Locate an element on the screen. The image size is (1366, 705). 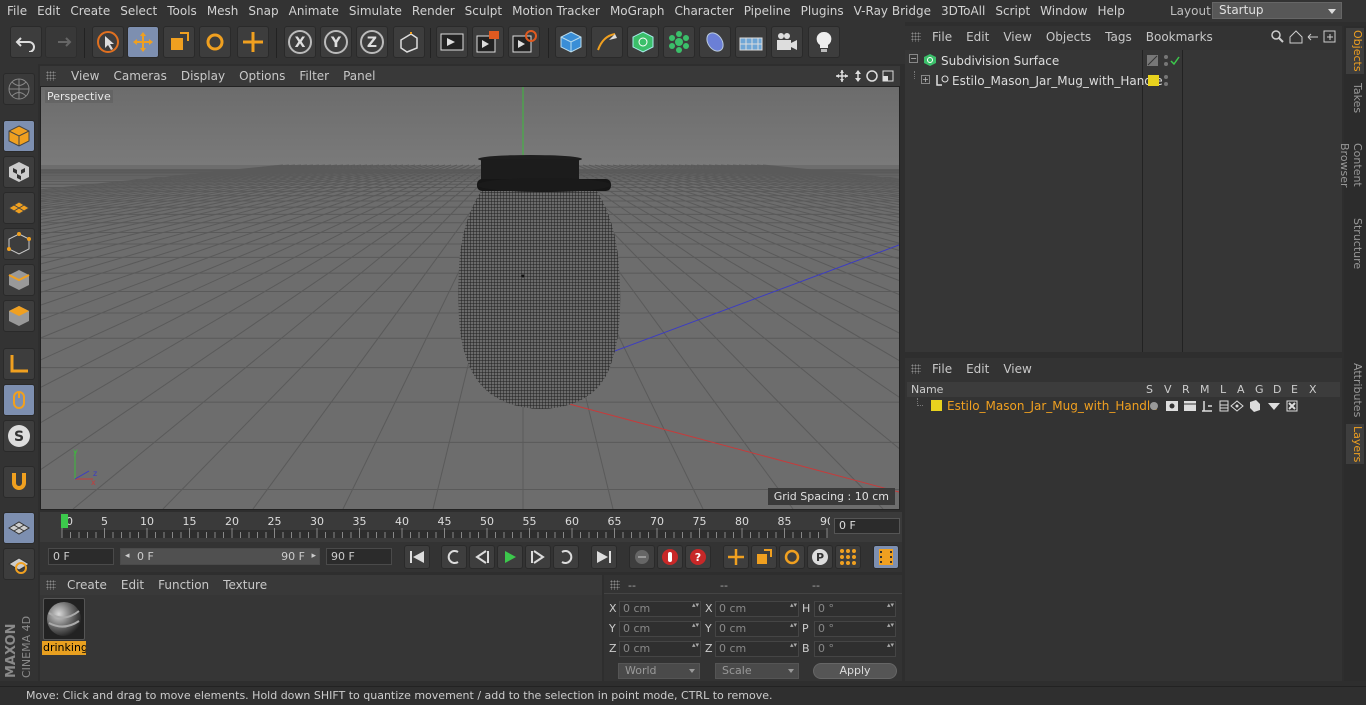
start-frame-field: 0 F is located at coordinates (81, 556).